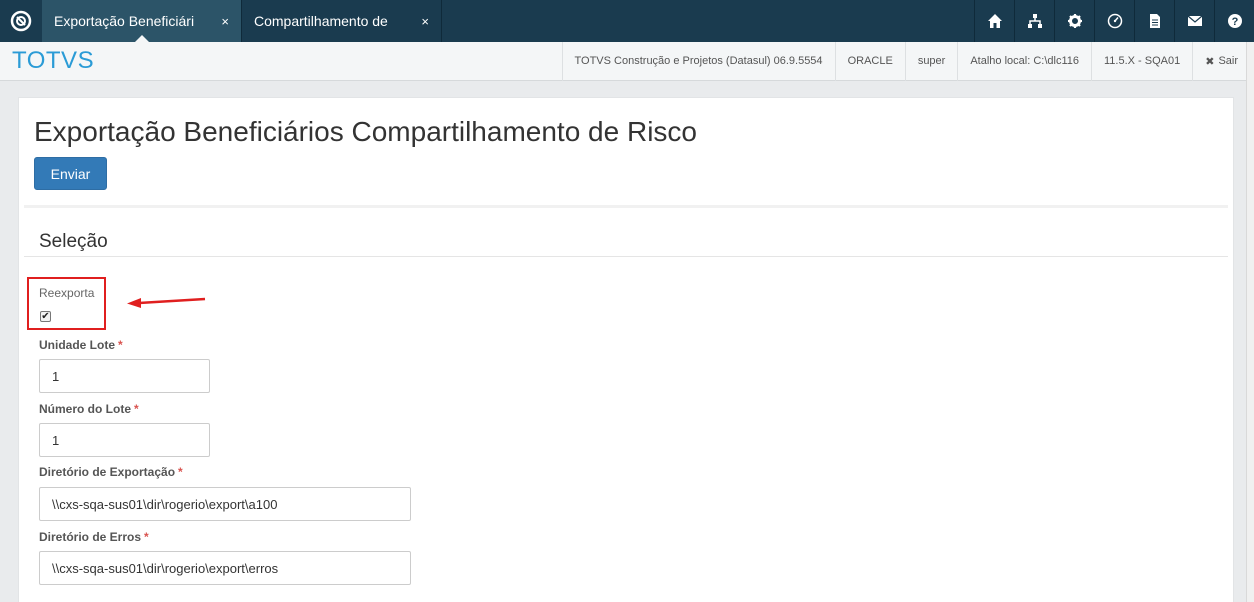 Image resolution: width=1254 pixels, height=602 pixels. Describe the element at coordinates (111, 472) in the screenshot. I see `diretorio-exportacao-label: Diretório de Exportação *` at that location.